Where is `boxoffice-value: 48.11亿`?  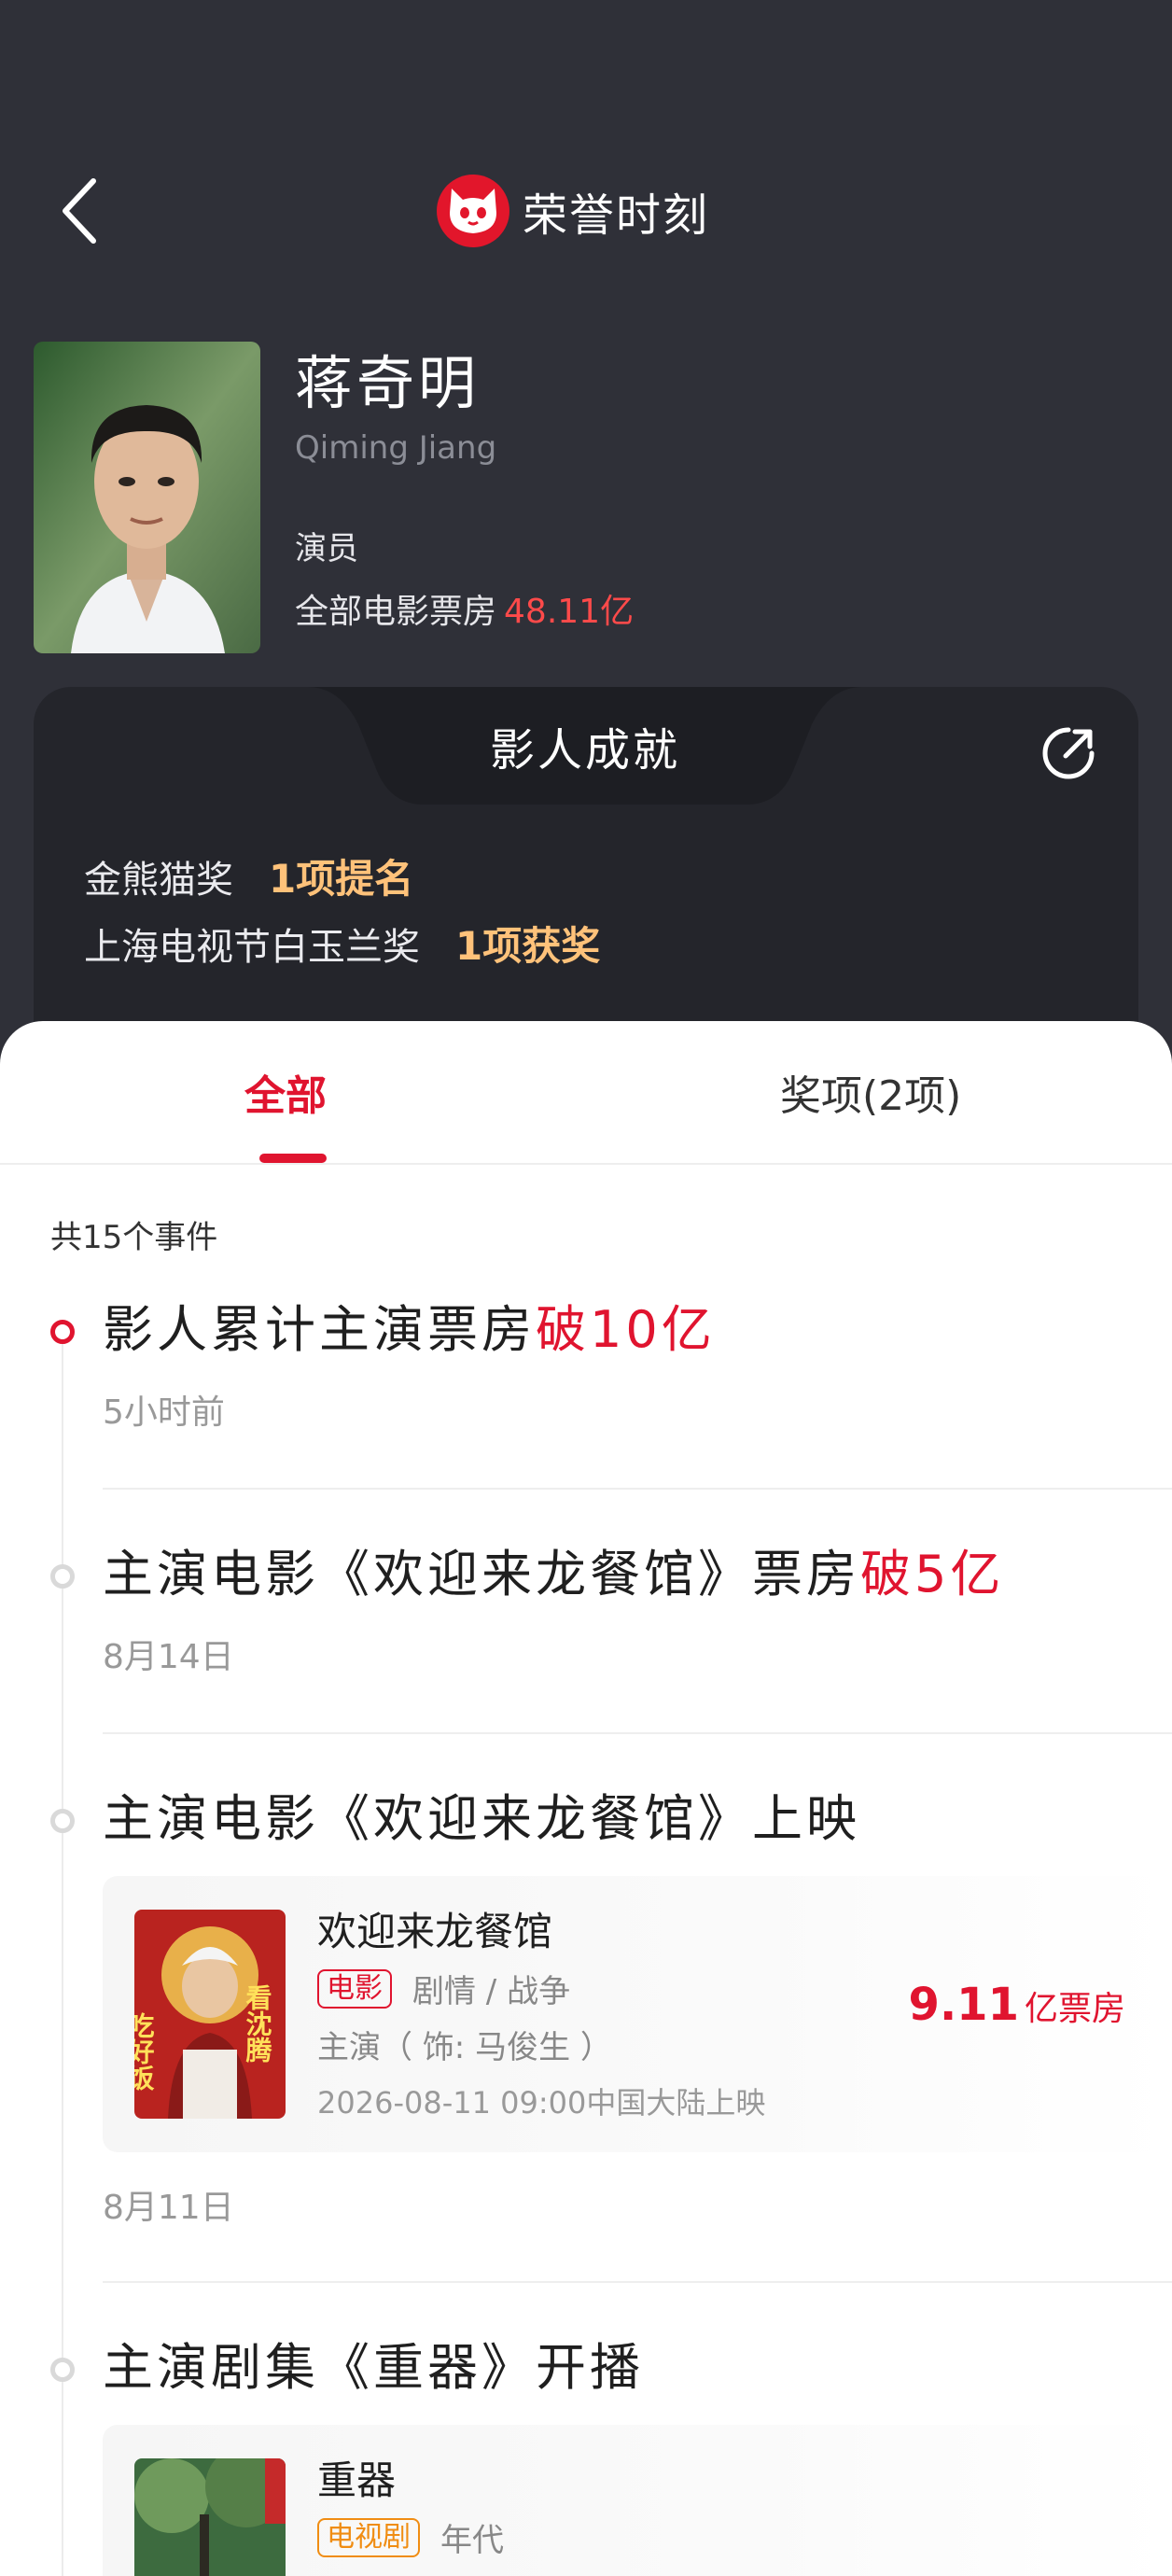 boxoffice-value: 48.11亿 is located at coordinates (569, 612).